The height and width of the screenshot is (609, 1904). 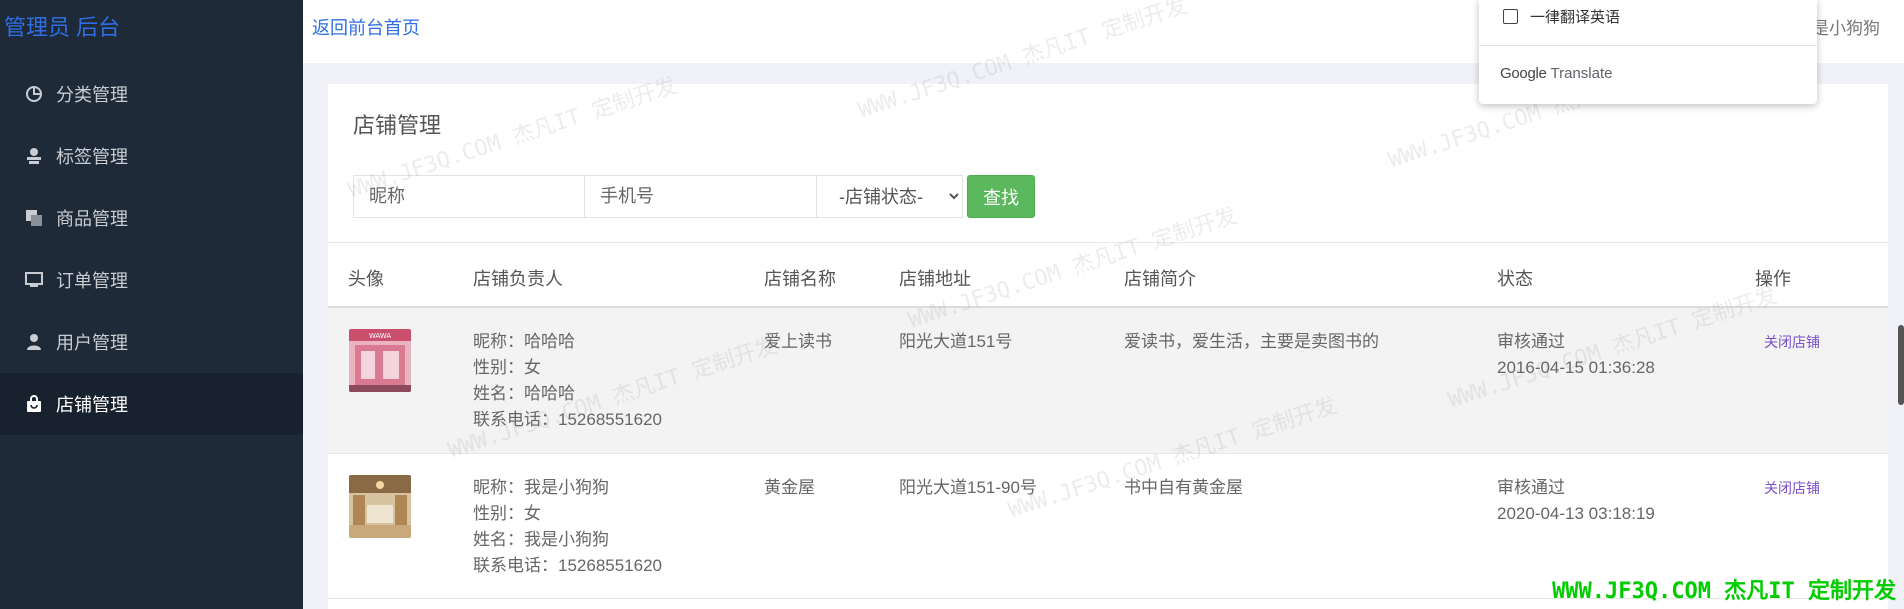 What do you see at coordinates (1581, 73) in the screenshot?
I see `translate-wordmark: Translate` at bounding box center [1581, 73].